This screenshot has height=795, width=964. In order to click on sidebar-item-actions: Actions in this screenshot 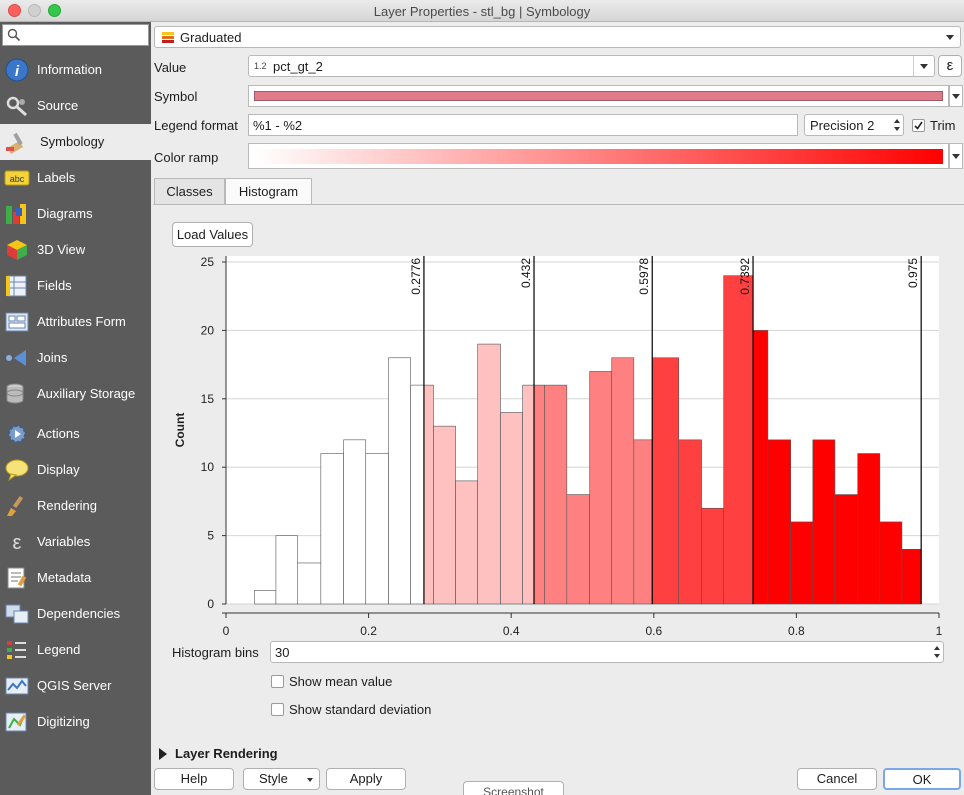, I will do `click(75, 434)`.